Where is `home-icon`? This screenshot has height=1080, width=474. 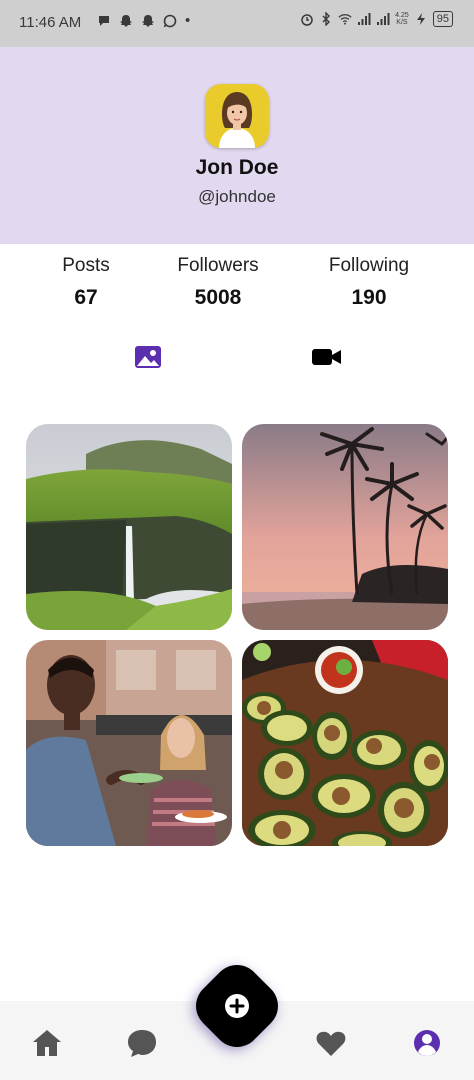
home-icon is located at coordinates (47, 1043).